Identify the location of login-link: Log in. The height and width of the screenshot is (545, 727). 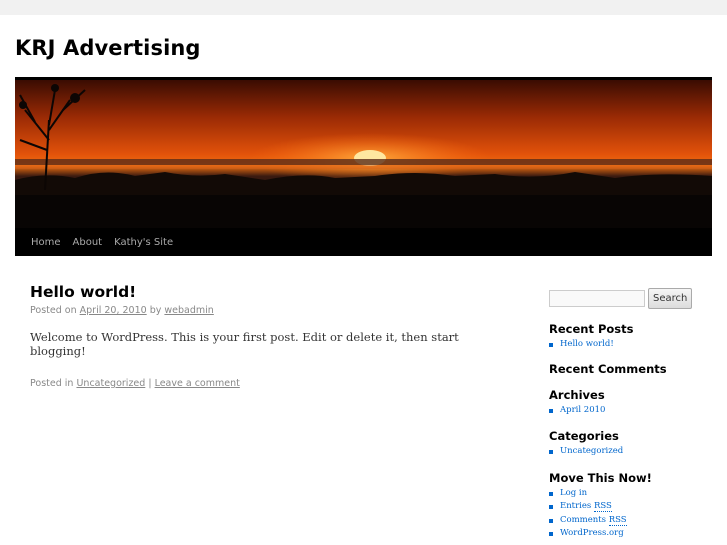
(629, 494).